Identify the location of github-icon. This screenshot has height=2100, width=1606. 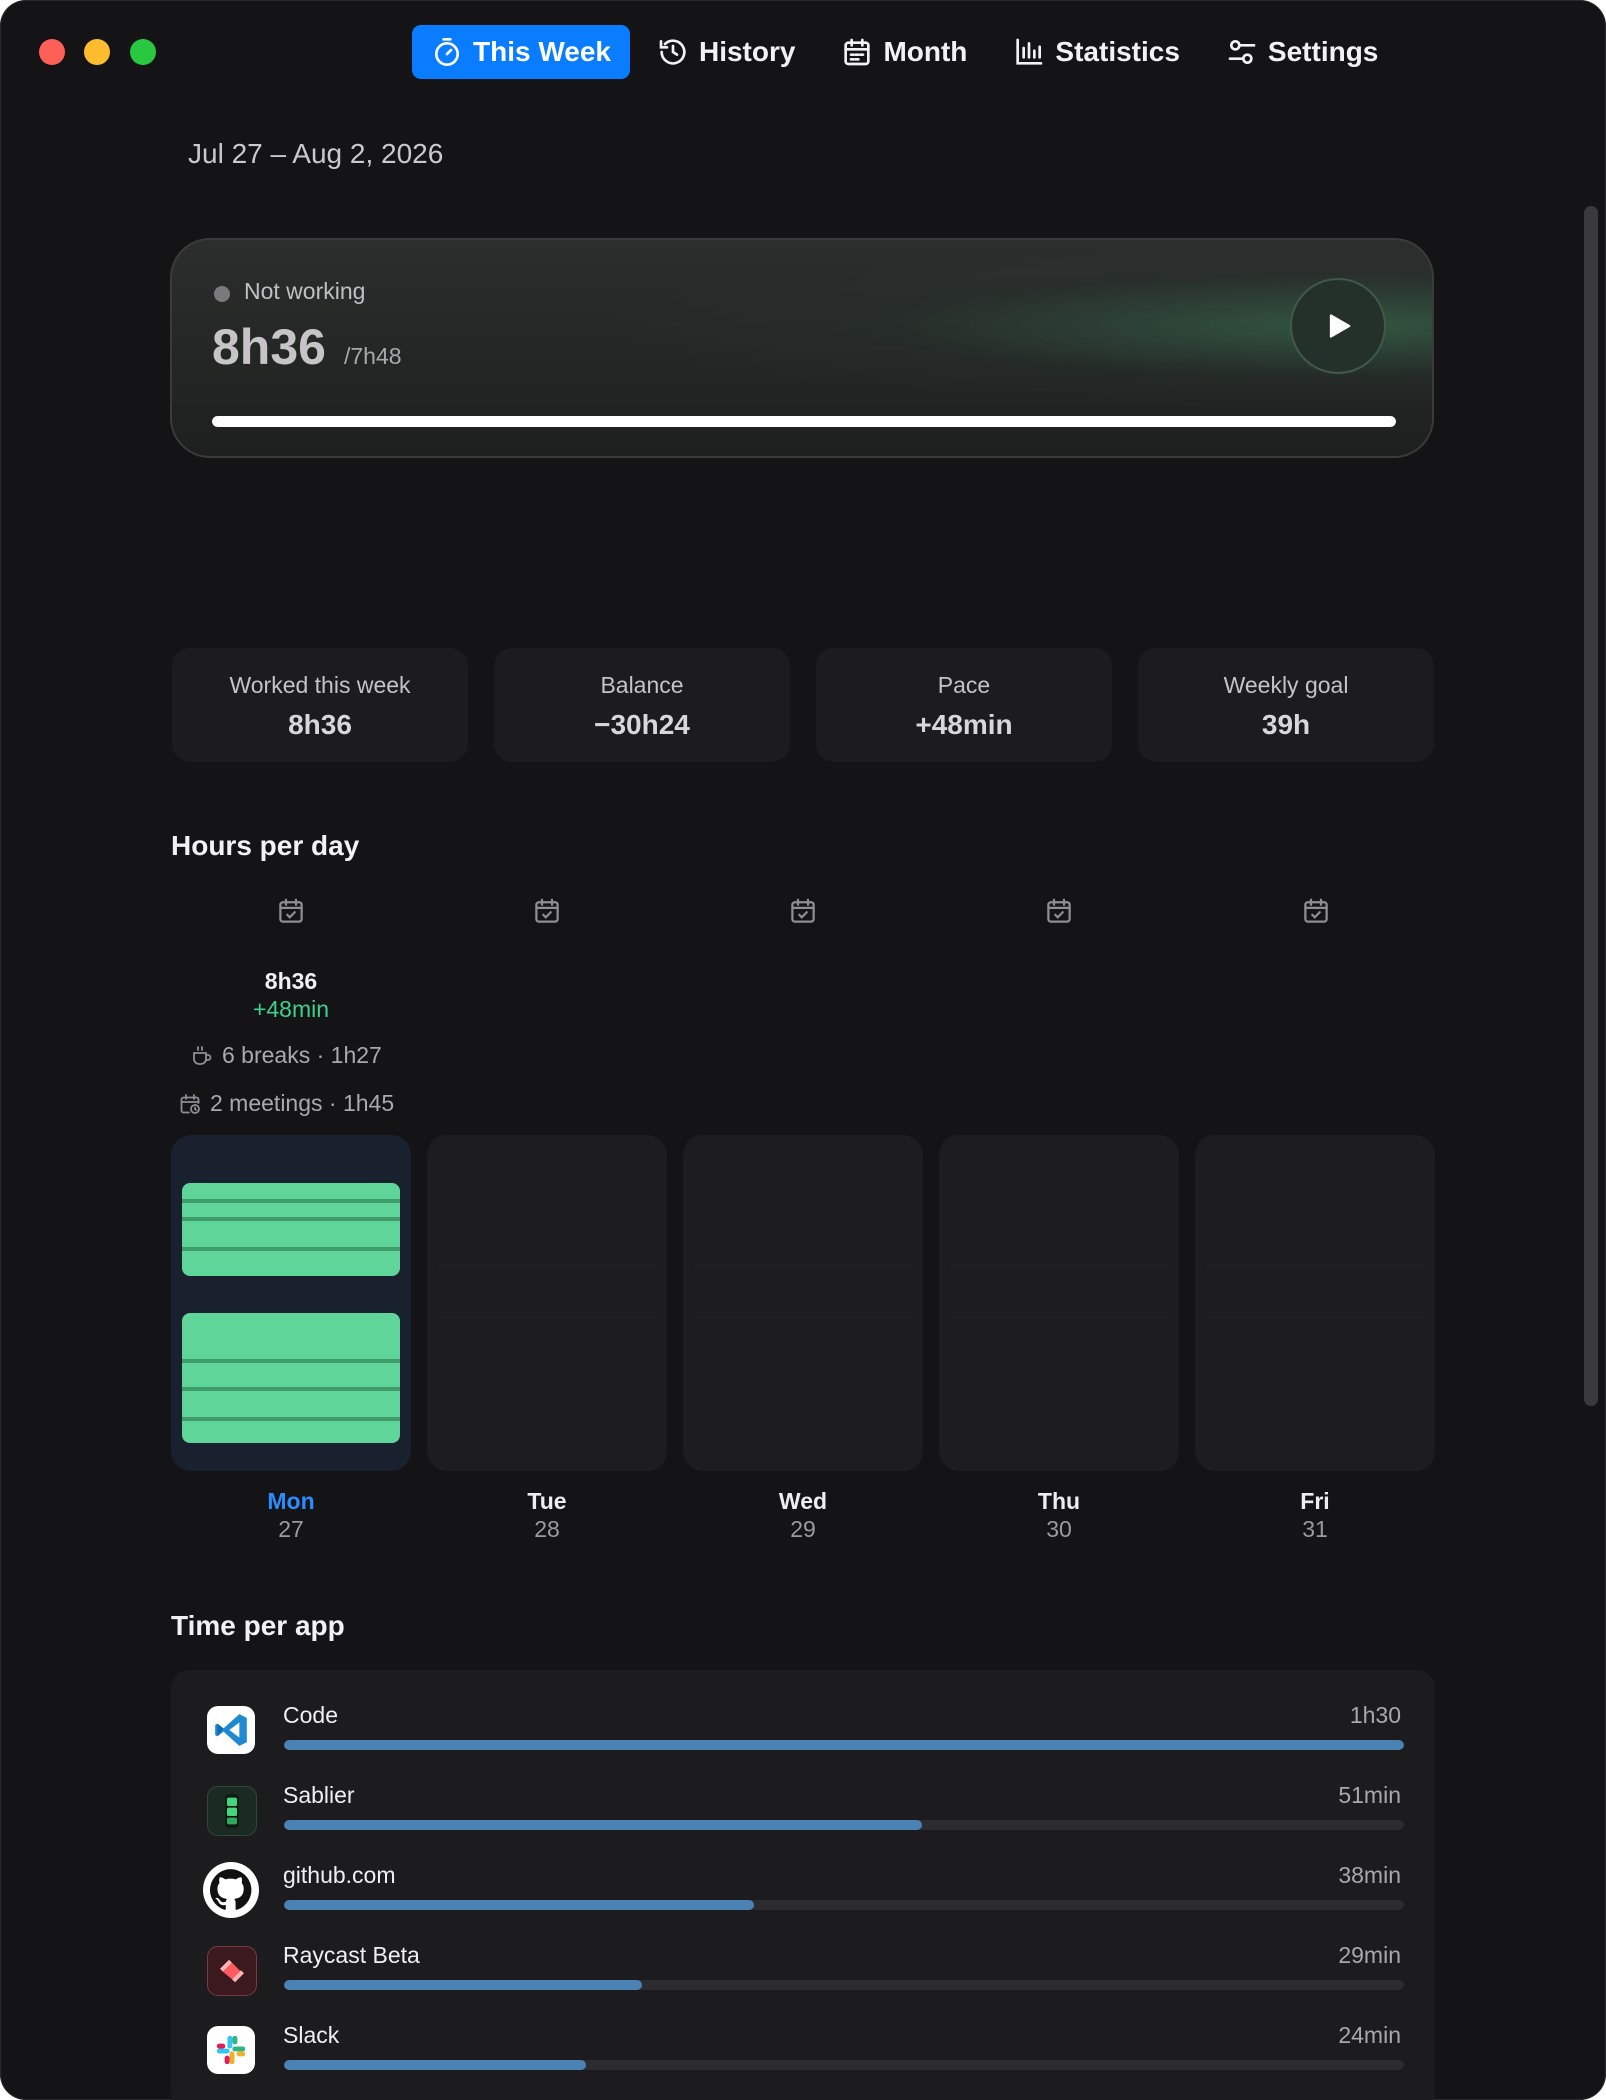
(231, 1890).